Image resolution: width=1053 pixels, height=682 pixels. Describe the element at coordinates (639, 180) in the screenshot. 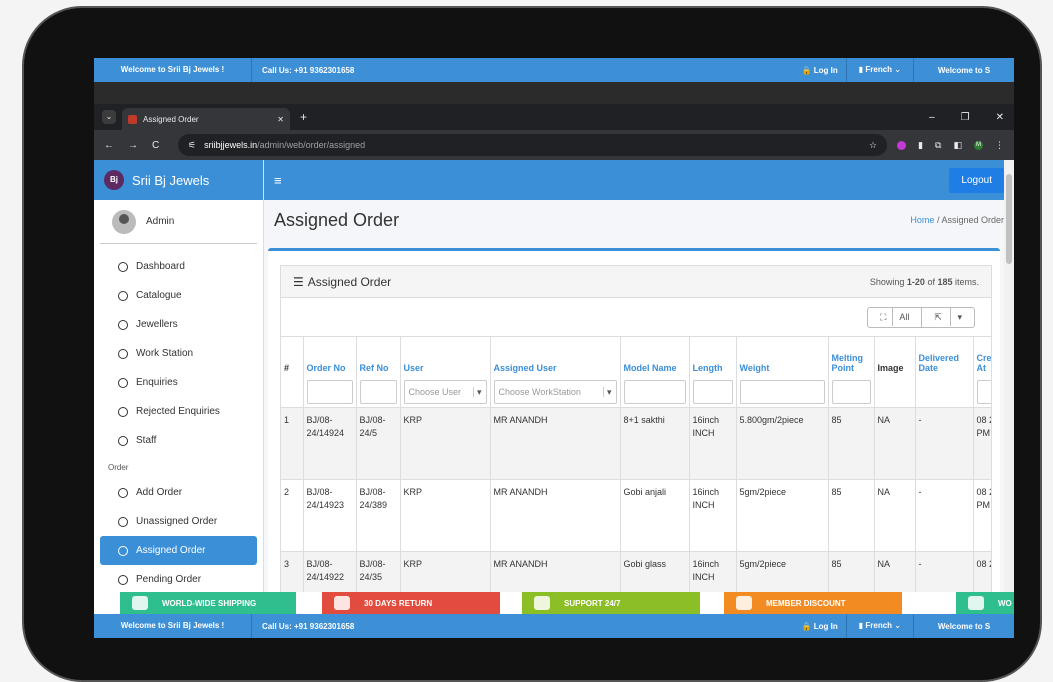

I see `top-navbar: ≡ Logout` at that location.